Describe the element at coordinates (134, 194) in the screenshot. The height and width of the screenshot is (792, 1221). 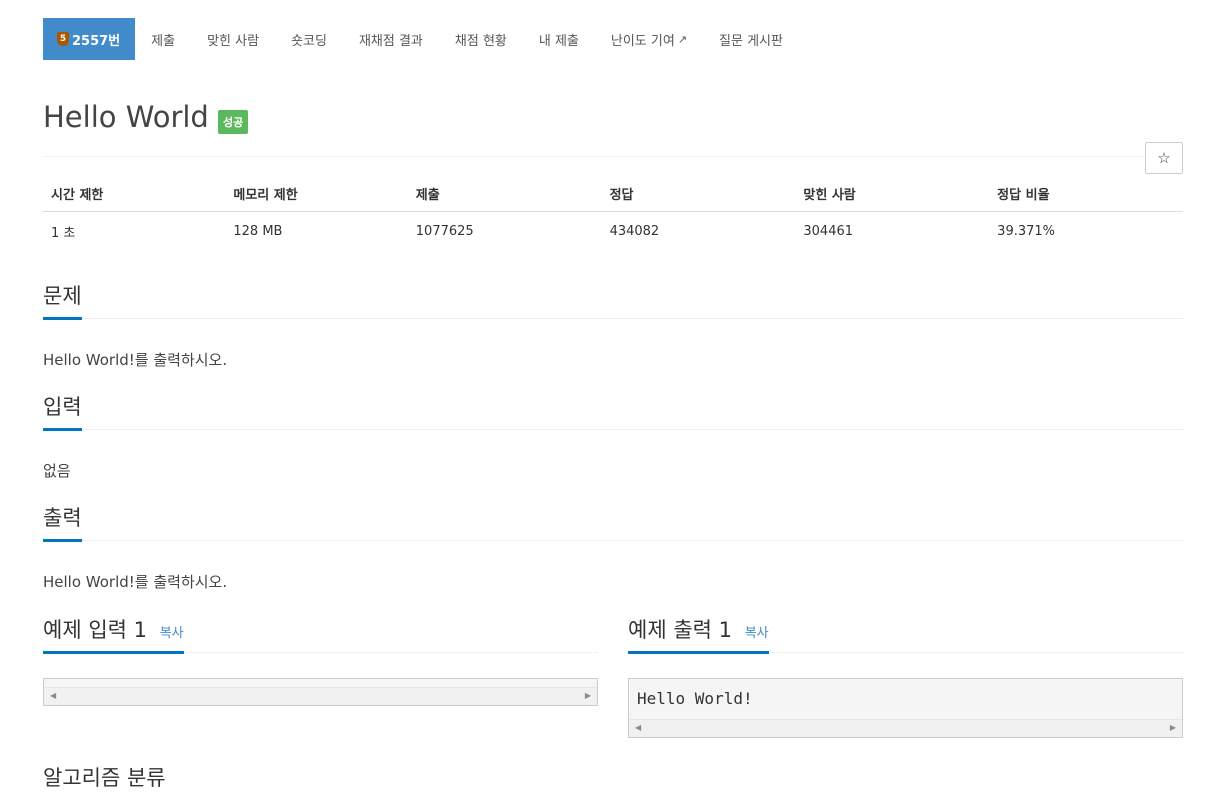
I see `header-time-limit: 시간 제한` at that location.